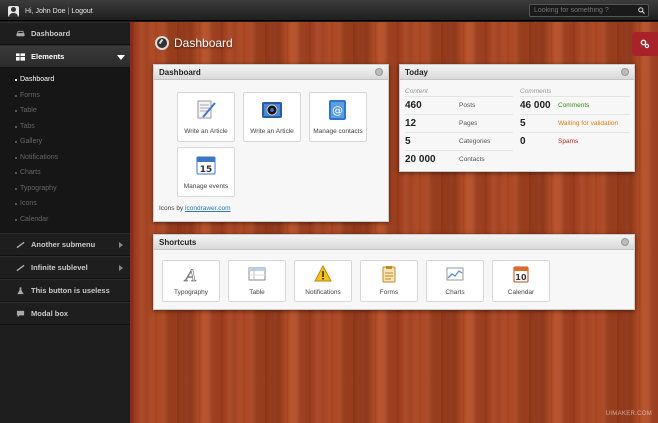 Image resolution: width=658 pixels, height=423 pixels. What do you see at coordinates (521, 277) in the screenshot?
I see `calendar-day: 10` at bounding box center [521, 277].